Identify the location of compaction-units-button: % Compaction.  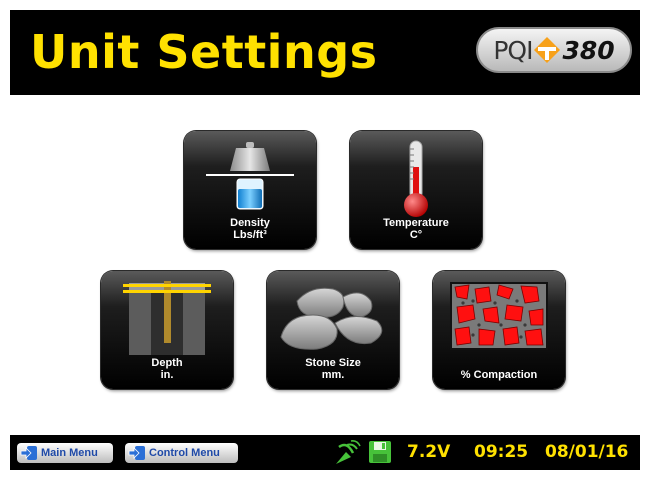
(499, 330).